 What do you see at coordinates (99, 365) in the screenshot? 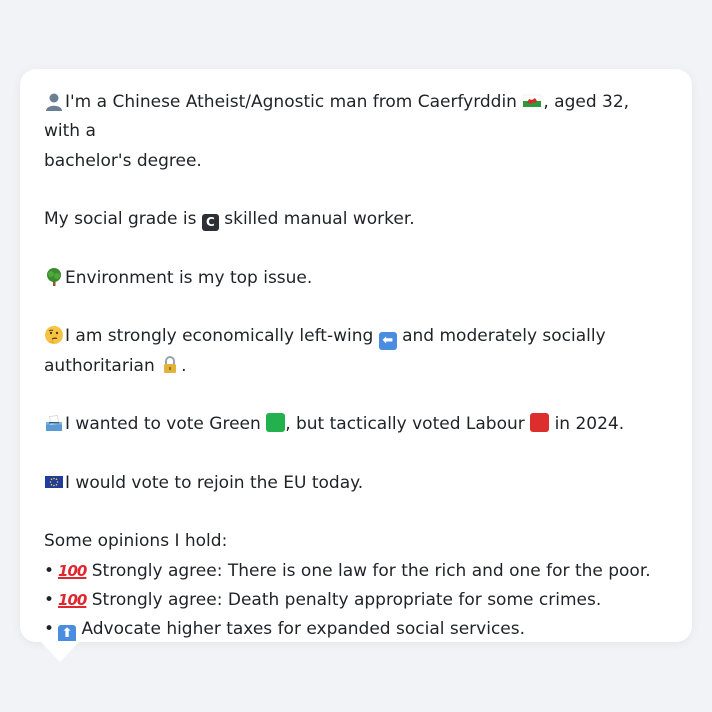
I see `ideology-text-3: authoritarian` at bounding box center [99, 365].